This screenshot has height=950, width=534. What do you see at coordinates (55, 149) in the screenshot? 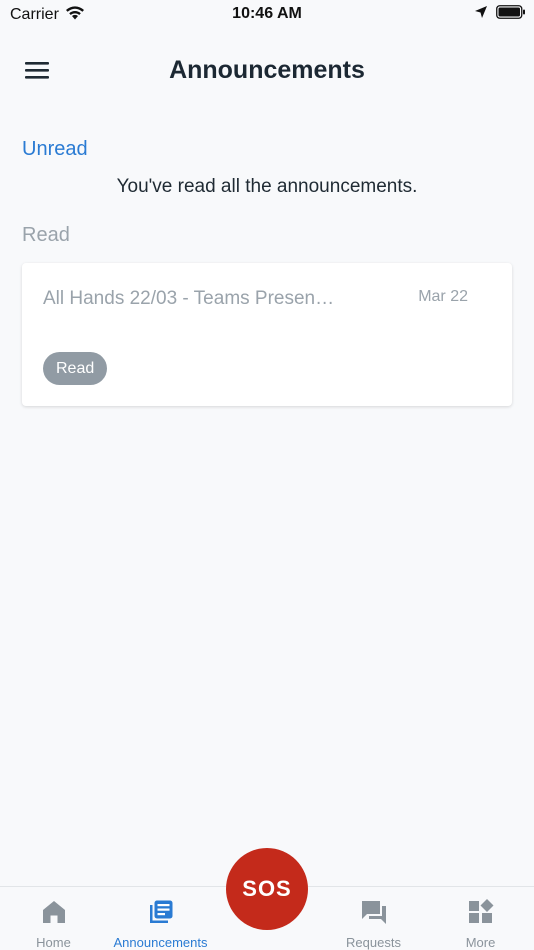
I see `unread-section-header: Unread` at bounding box center [55, 149].